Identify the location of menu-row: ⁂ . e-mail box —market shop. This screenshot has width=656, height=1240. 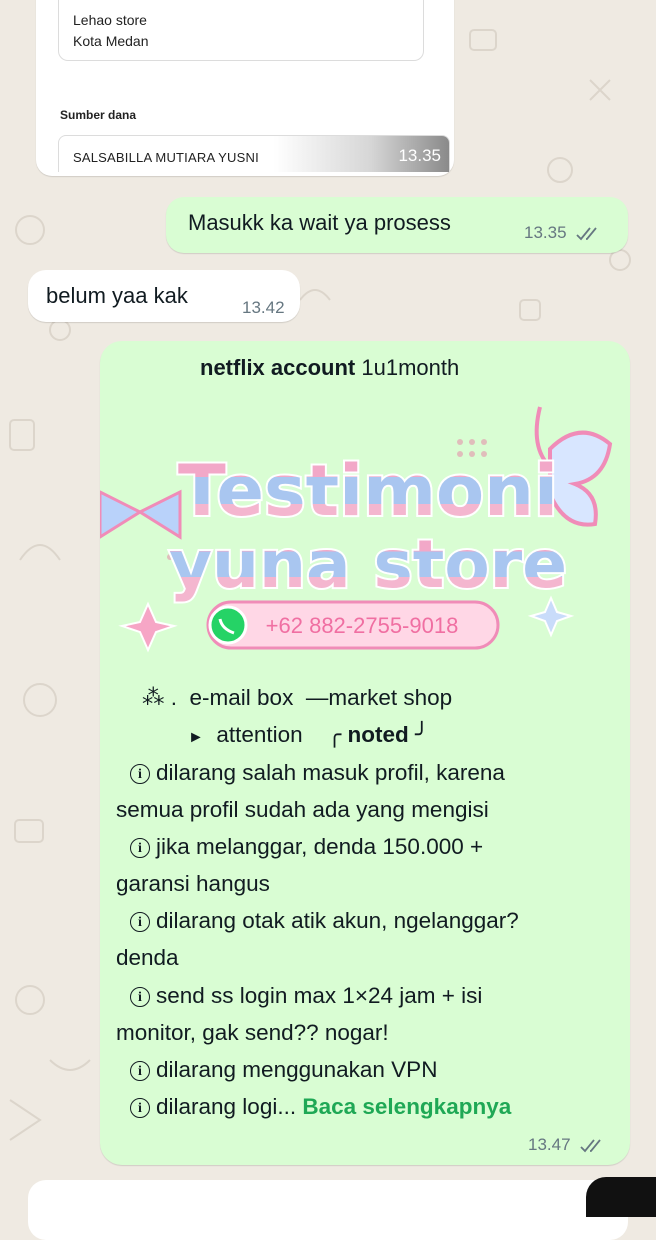
(297, 697).